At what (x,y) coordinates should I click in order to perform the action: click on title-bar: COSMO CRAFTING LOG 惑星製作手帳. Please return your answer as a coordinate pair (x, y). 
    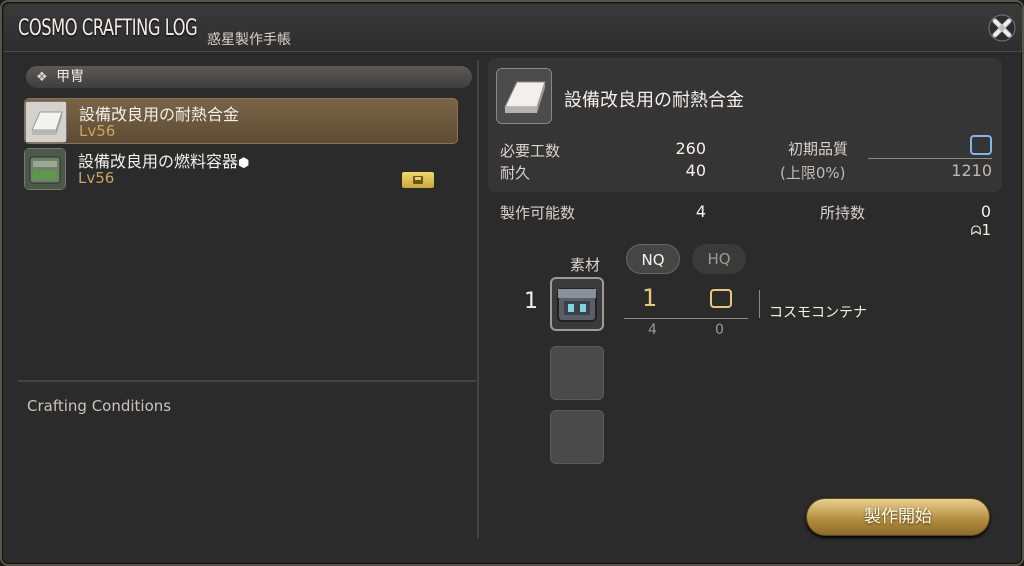
    Looking at the image, I should click on (513, 28).